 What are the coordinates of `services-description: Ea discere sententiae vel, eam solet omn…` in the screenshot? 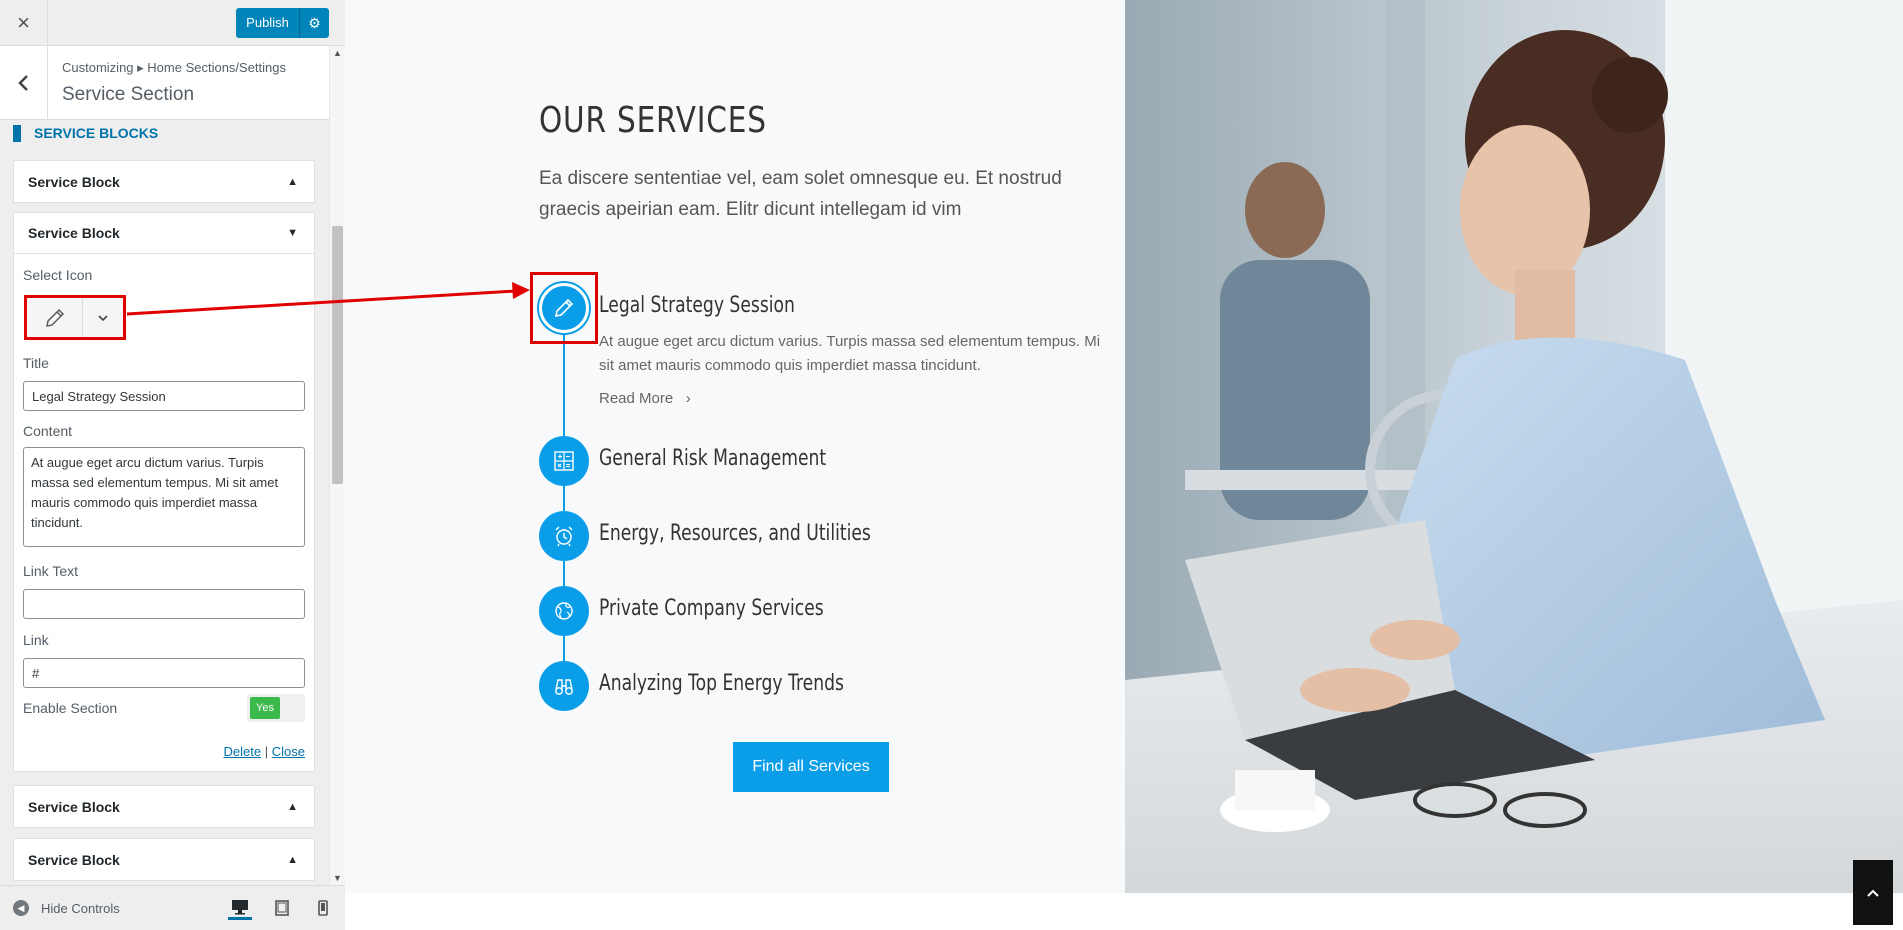 It's located at (800, 194).